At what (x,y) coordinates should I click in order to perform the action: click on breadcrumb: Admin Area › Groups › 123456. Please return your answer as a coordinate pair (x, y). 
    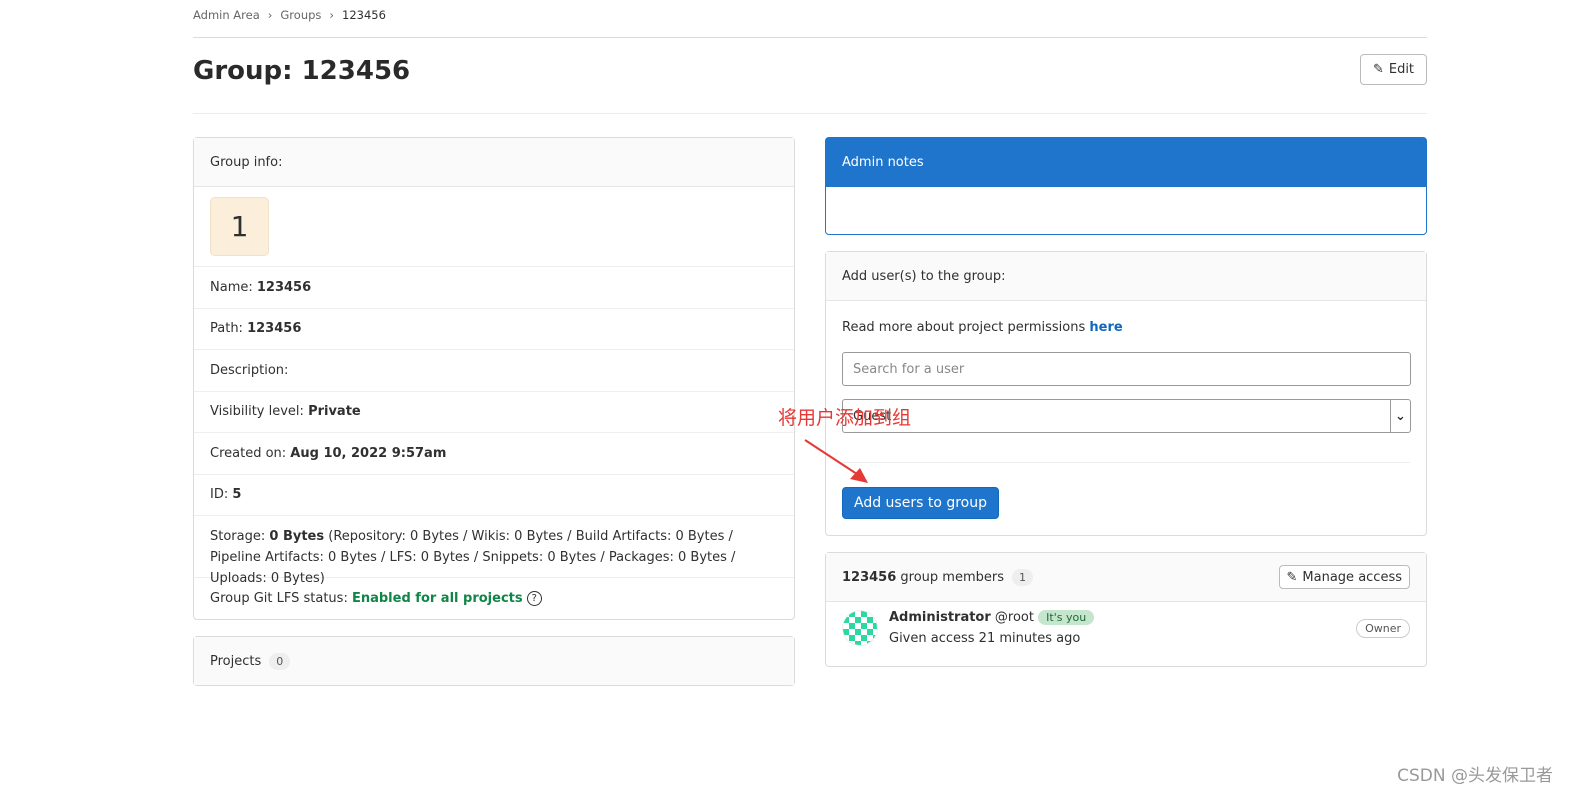
    Looking at the image, I should click on (289, 15).